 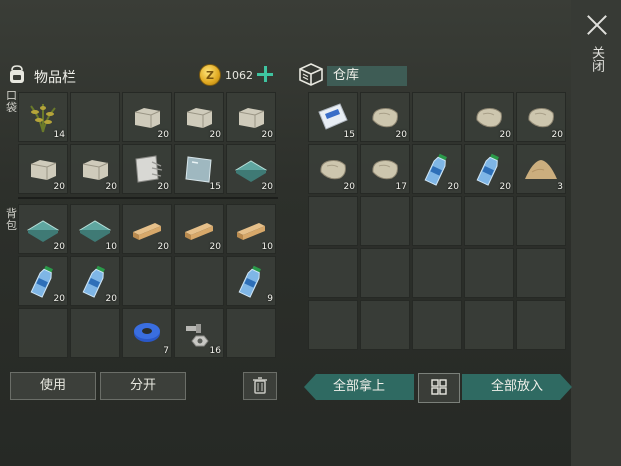 I want to click on tape-icon, so click(x=147, y=332).